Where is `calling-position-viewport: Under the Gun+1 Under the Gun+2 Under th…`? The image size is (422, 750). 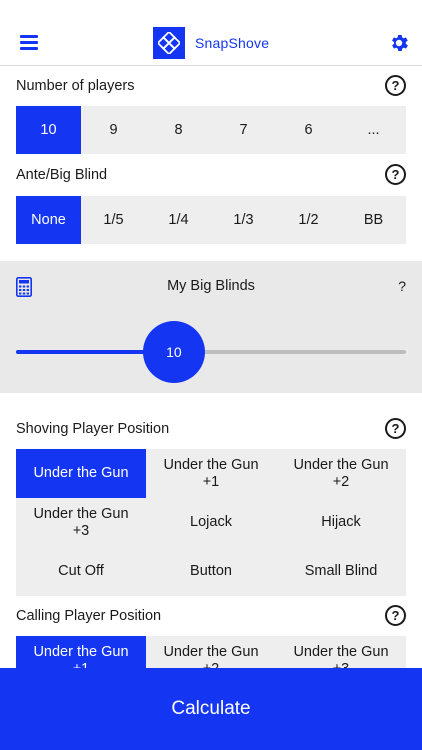
calling-position-viewport: Under the Gun+1 Under the Gun+2 Under th… is located at coordinates (211, 652).